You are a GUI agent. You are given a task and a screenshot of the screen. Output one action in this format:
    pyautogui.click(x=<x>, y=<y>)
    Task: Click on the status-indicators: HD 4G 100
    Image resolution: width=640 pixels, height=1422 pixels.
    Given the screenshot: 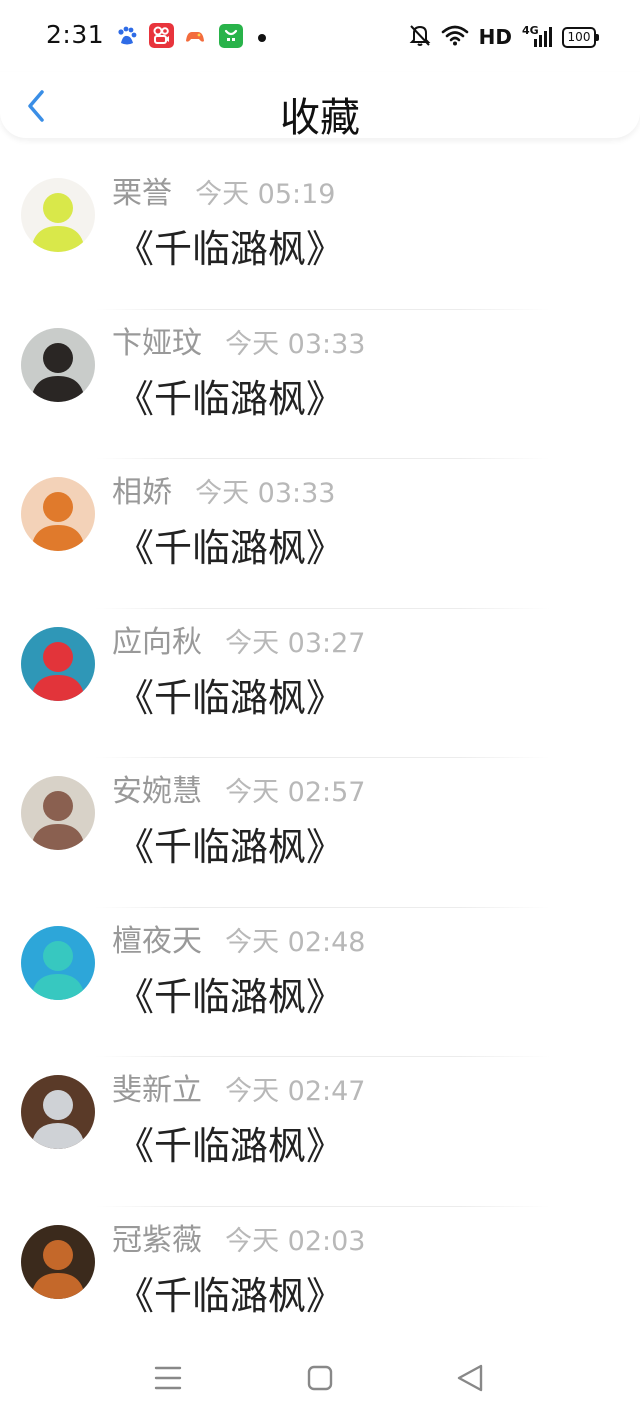 What is the action you would take?
    pyautogui.click(x=504, y=37)
    